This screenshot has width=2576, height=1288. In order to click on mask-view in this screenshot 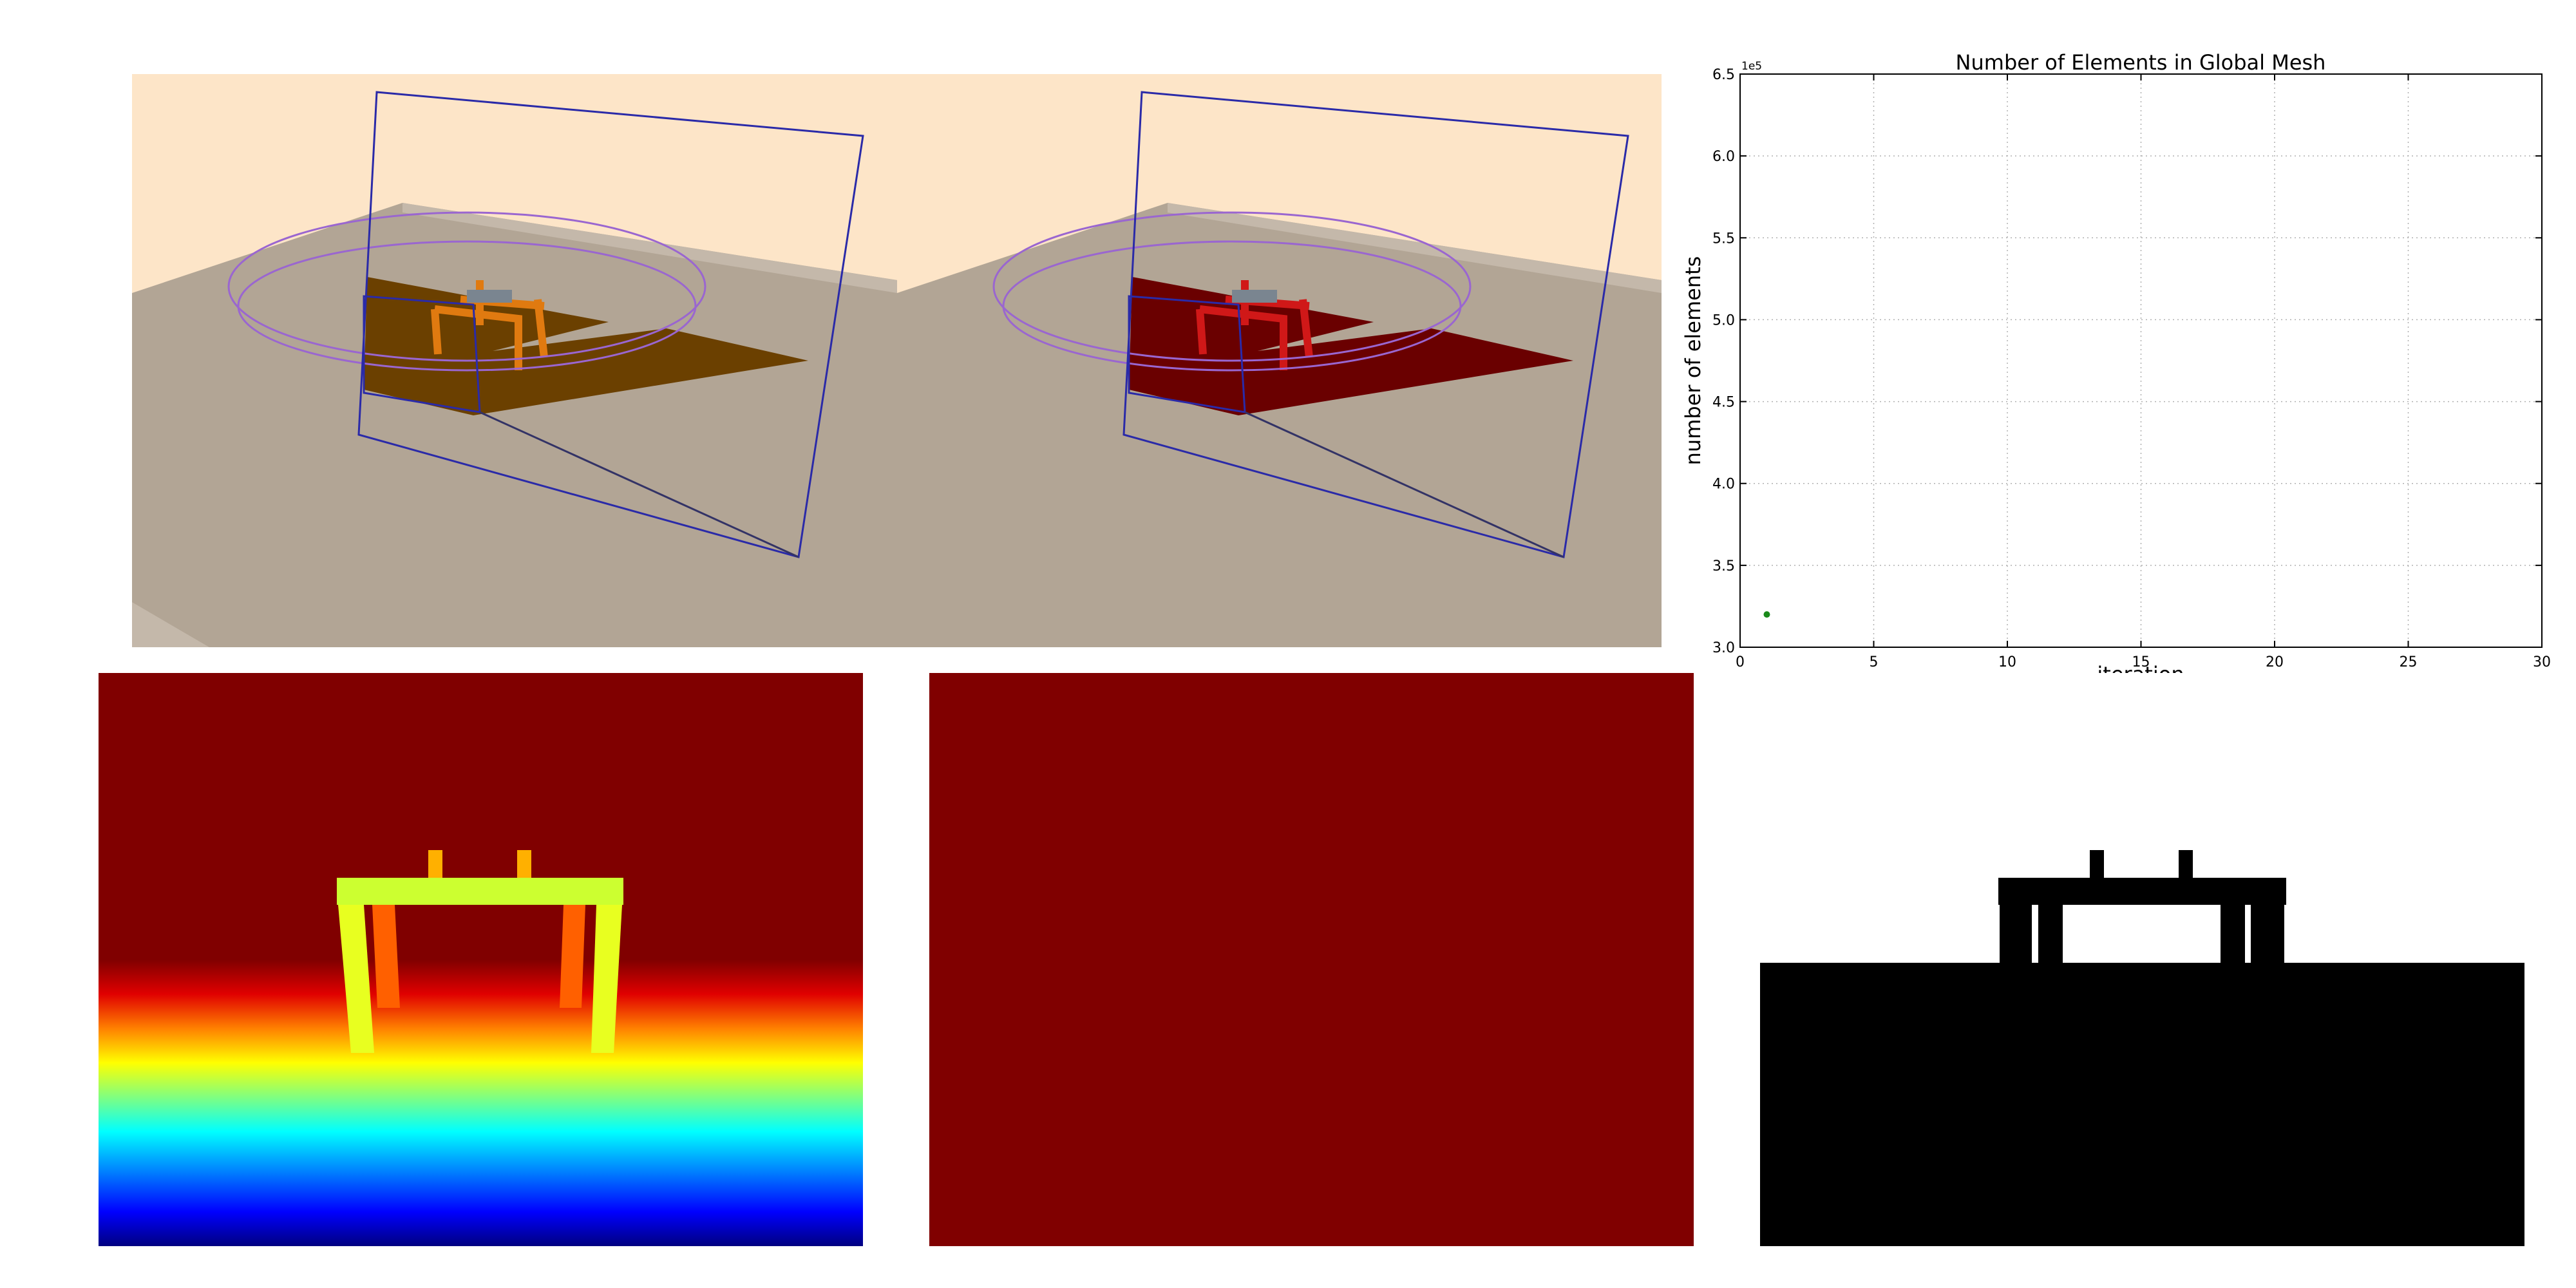, I will do `click(2142, 959)`.